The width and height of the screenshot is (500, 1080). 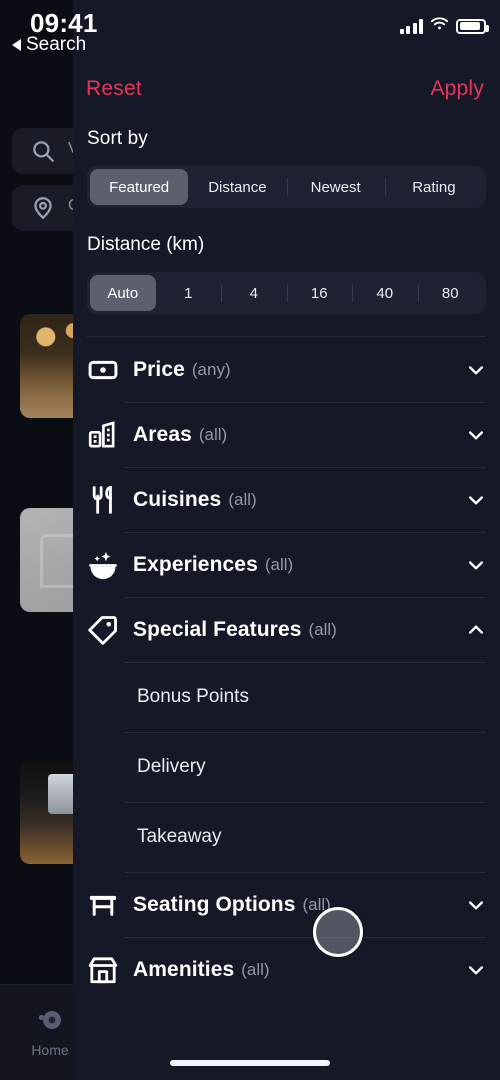 I want to click on sort-option-newest: Newest, so click(x=335, y=187).